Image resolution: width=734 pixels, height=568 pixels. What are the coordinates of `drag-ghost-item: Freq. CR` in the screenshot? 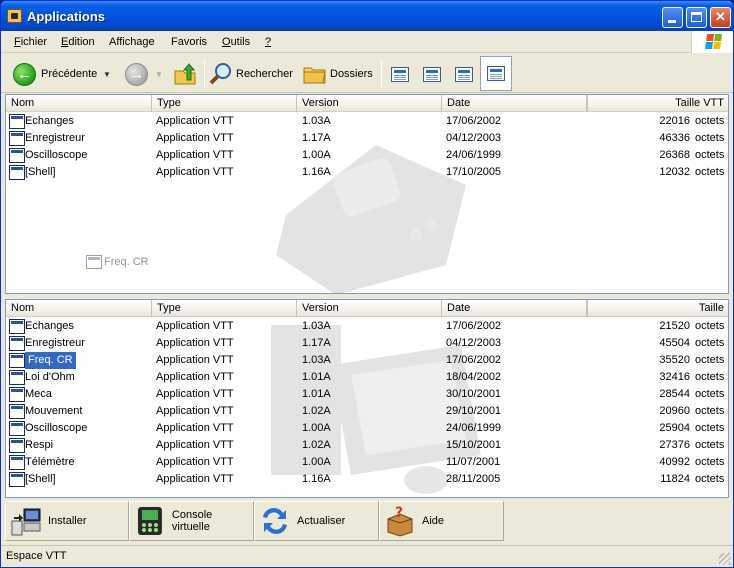 It's located at (117, 262).